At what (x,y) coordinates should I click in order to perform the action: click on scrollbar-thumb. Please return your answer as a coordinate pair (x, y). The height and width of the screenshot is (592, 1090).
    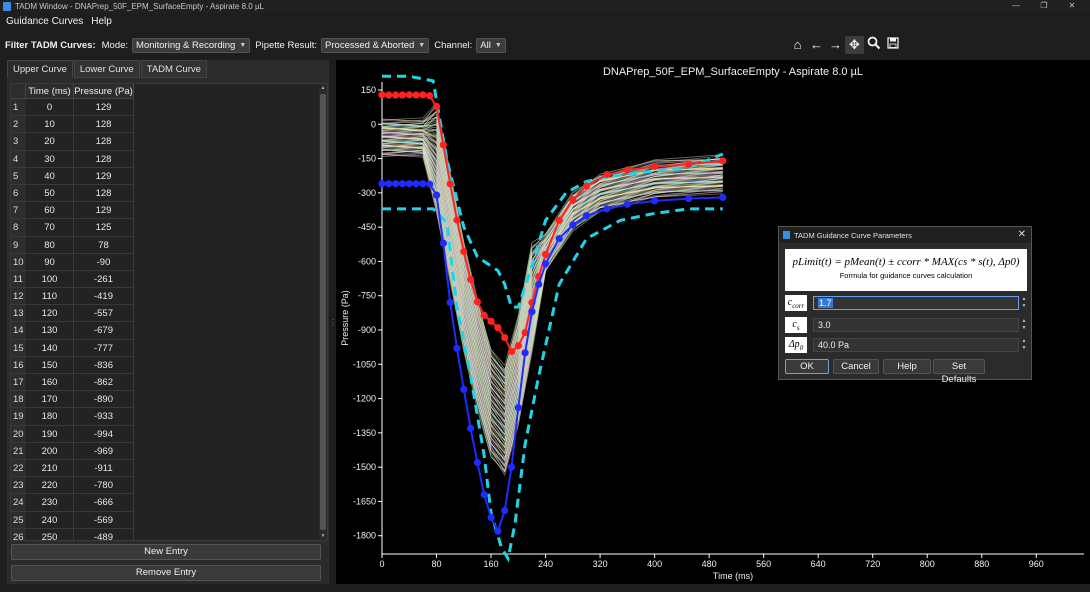
    Looking at the image, I should click on (323, 312).